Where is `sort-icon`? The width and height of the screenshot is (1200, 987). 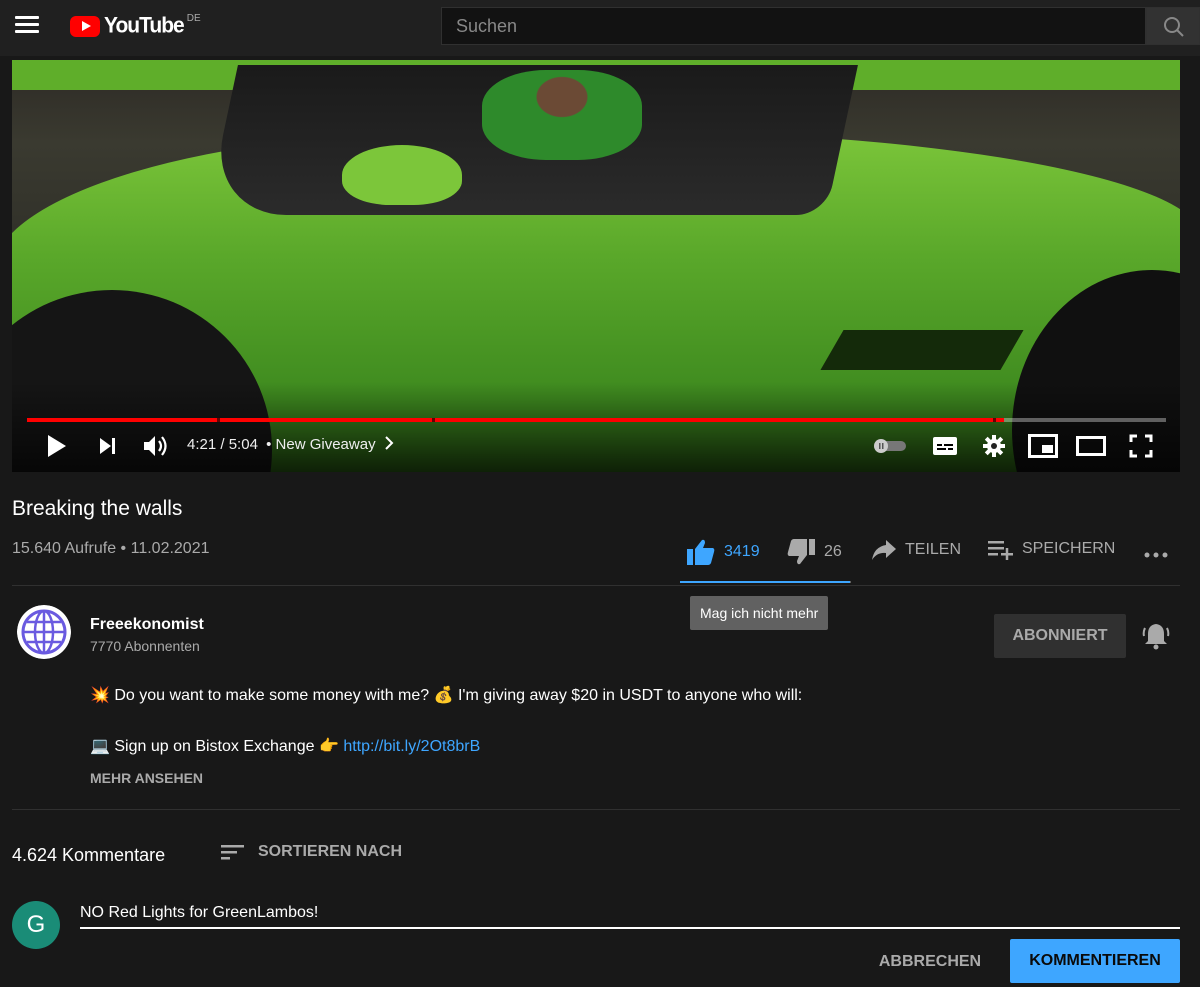 sort-icon is located at coordinates (232, 852).